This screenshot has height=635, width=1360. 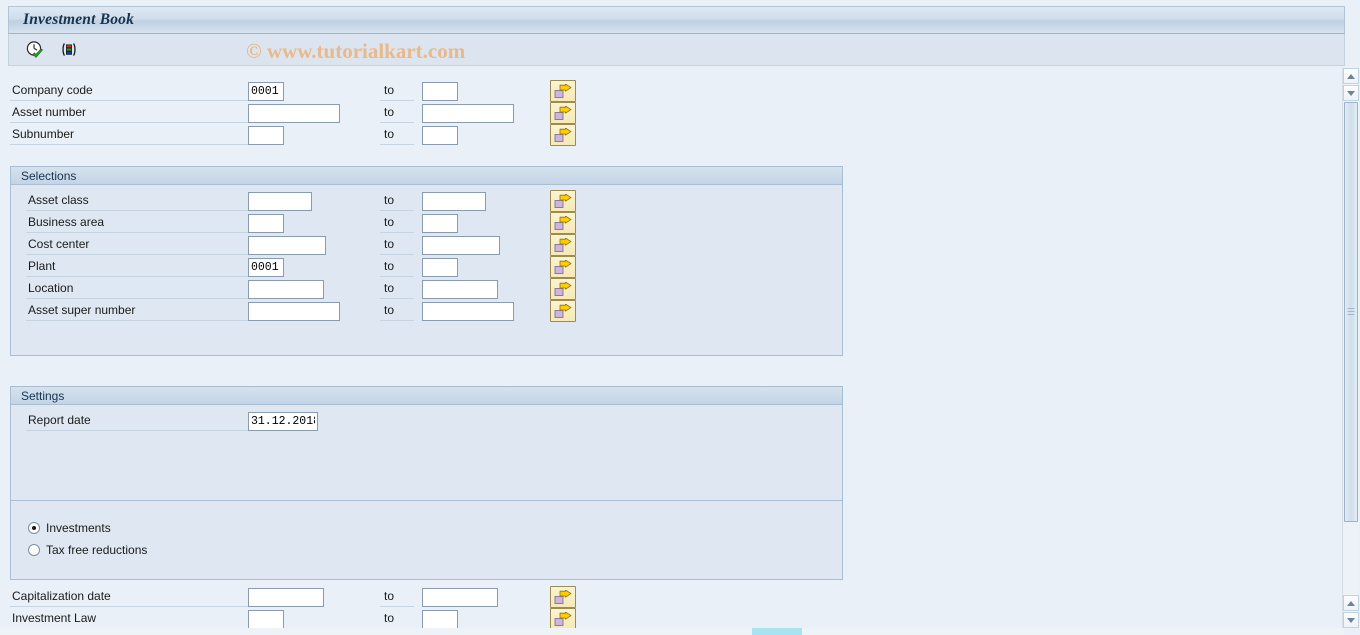 I want to click on radio-option-label: Tax free reductions, so click(x=97, y=550).